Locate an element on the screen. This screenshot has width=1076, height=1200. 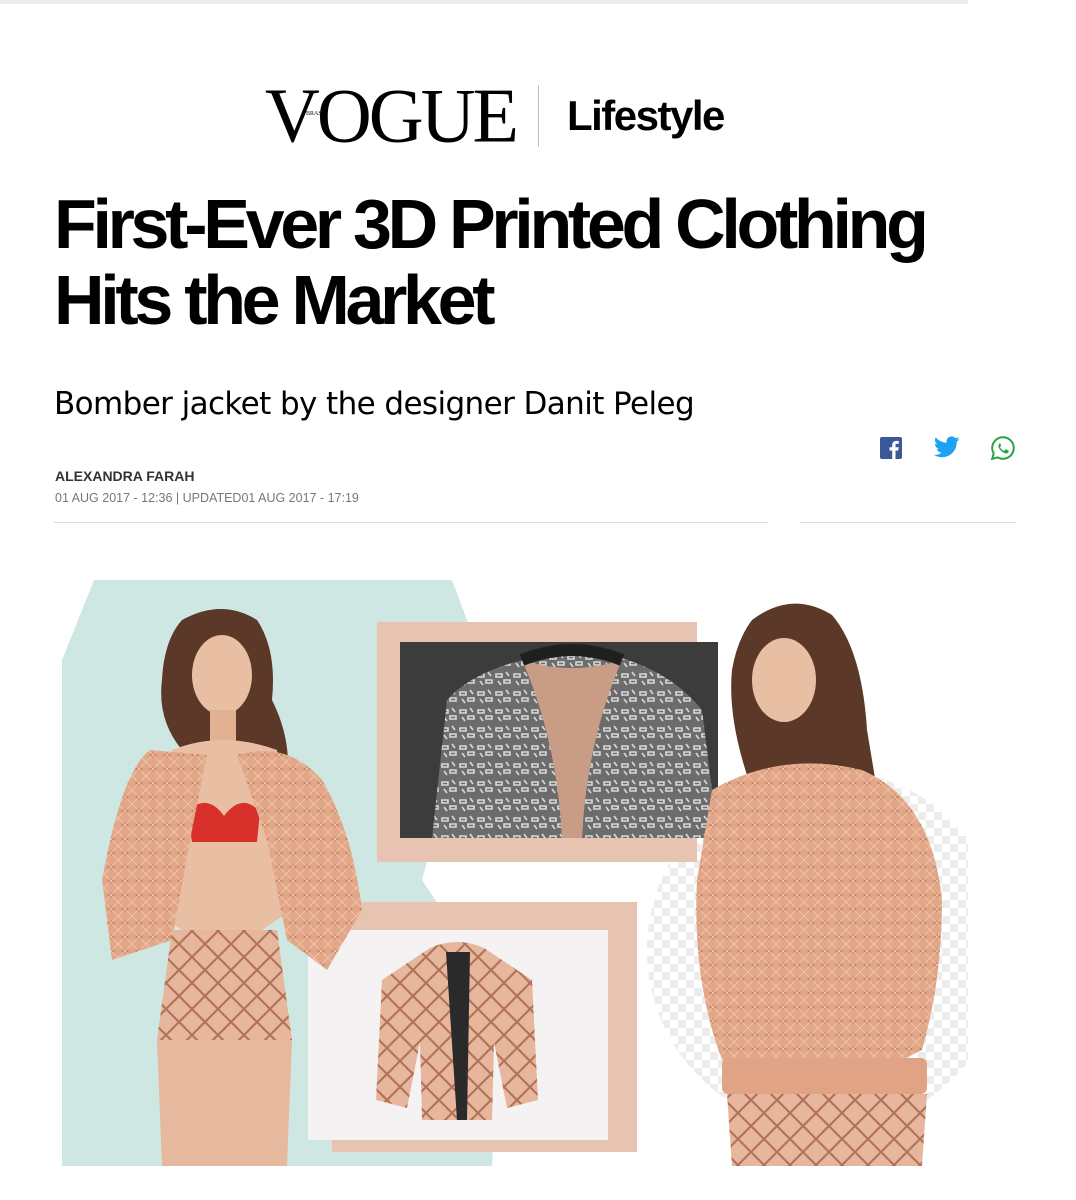
right-model-jacket is located at coordinates (819, 921).